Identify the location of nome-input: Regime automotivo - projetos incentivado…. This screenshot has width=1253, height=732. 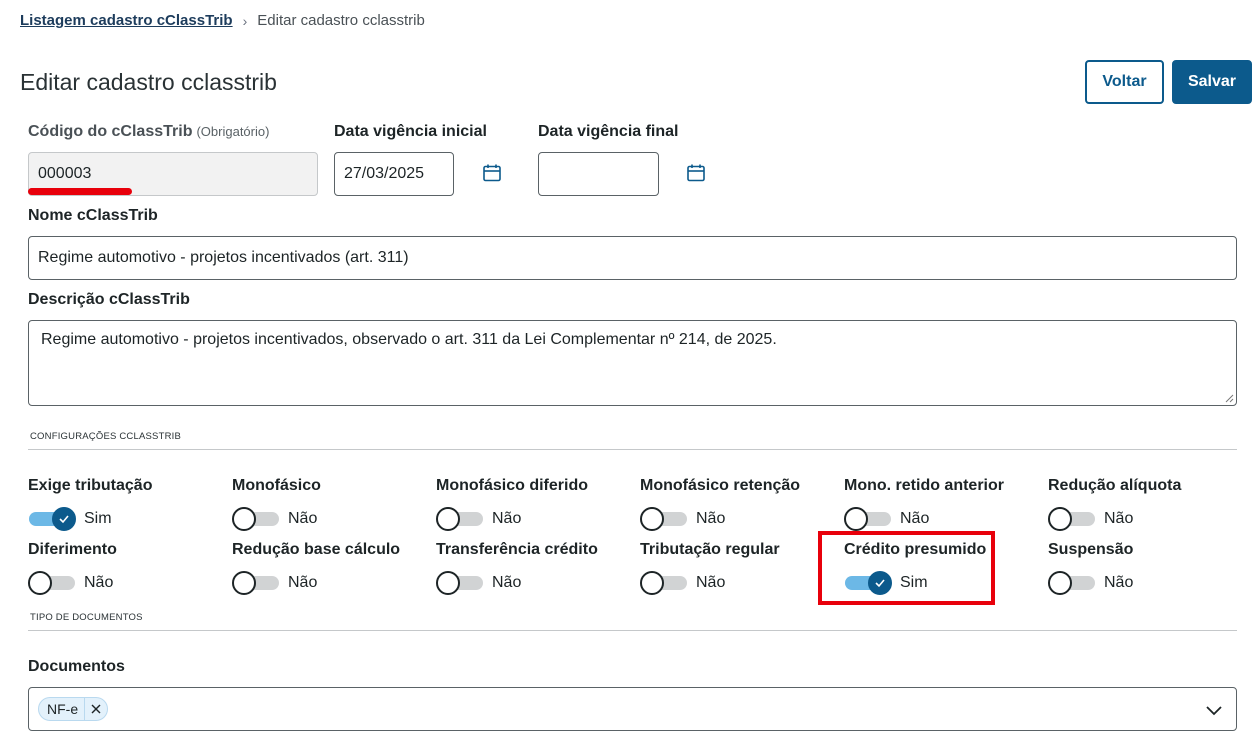
(632, 258).